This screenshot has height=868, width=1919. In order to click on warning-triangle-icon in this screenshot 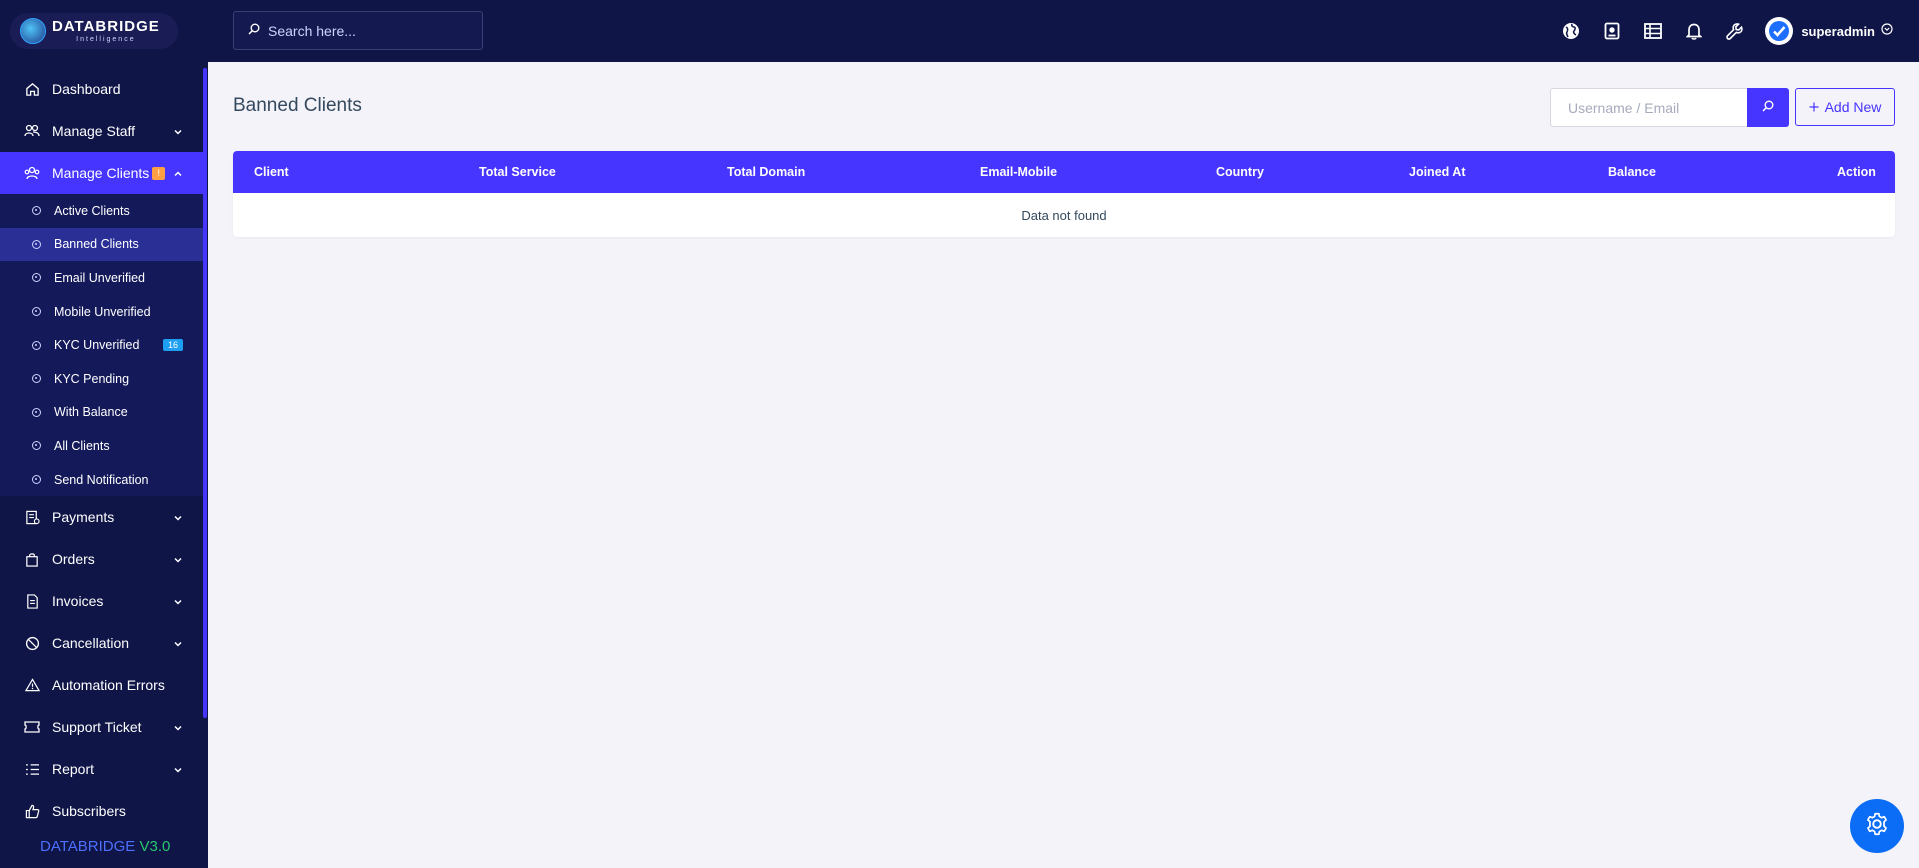, I will do `click(32, 685)`.